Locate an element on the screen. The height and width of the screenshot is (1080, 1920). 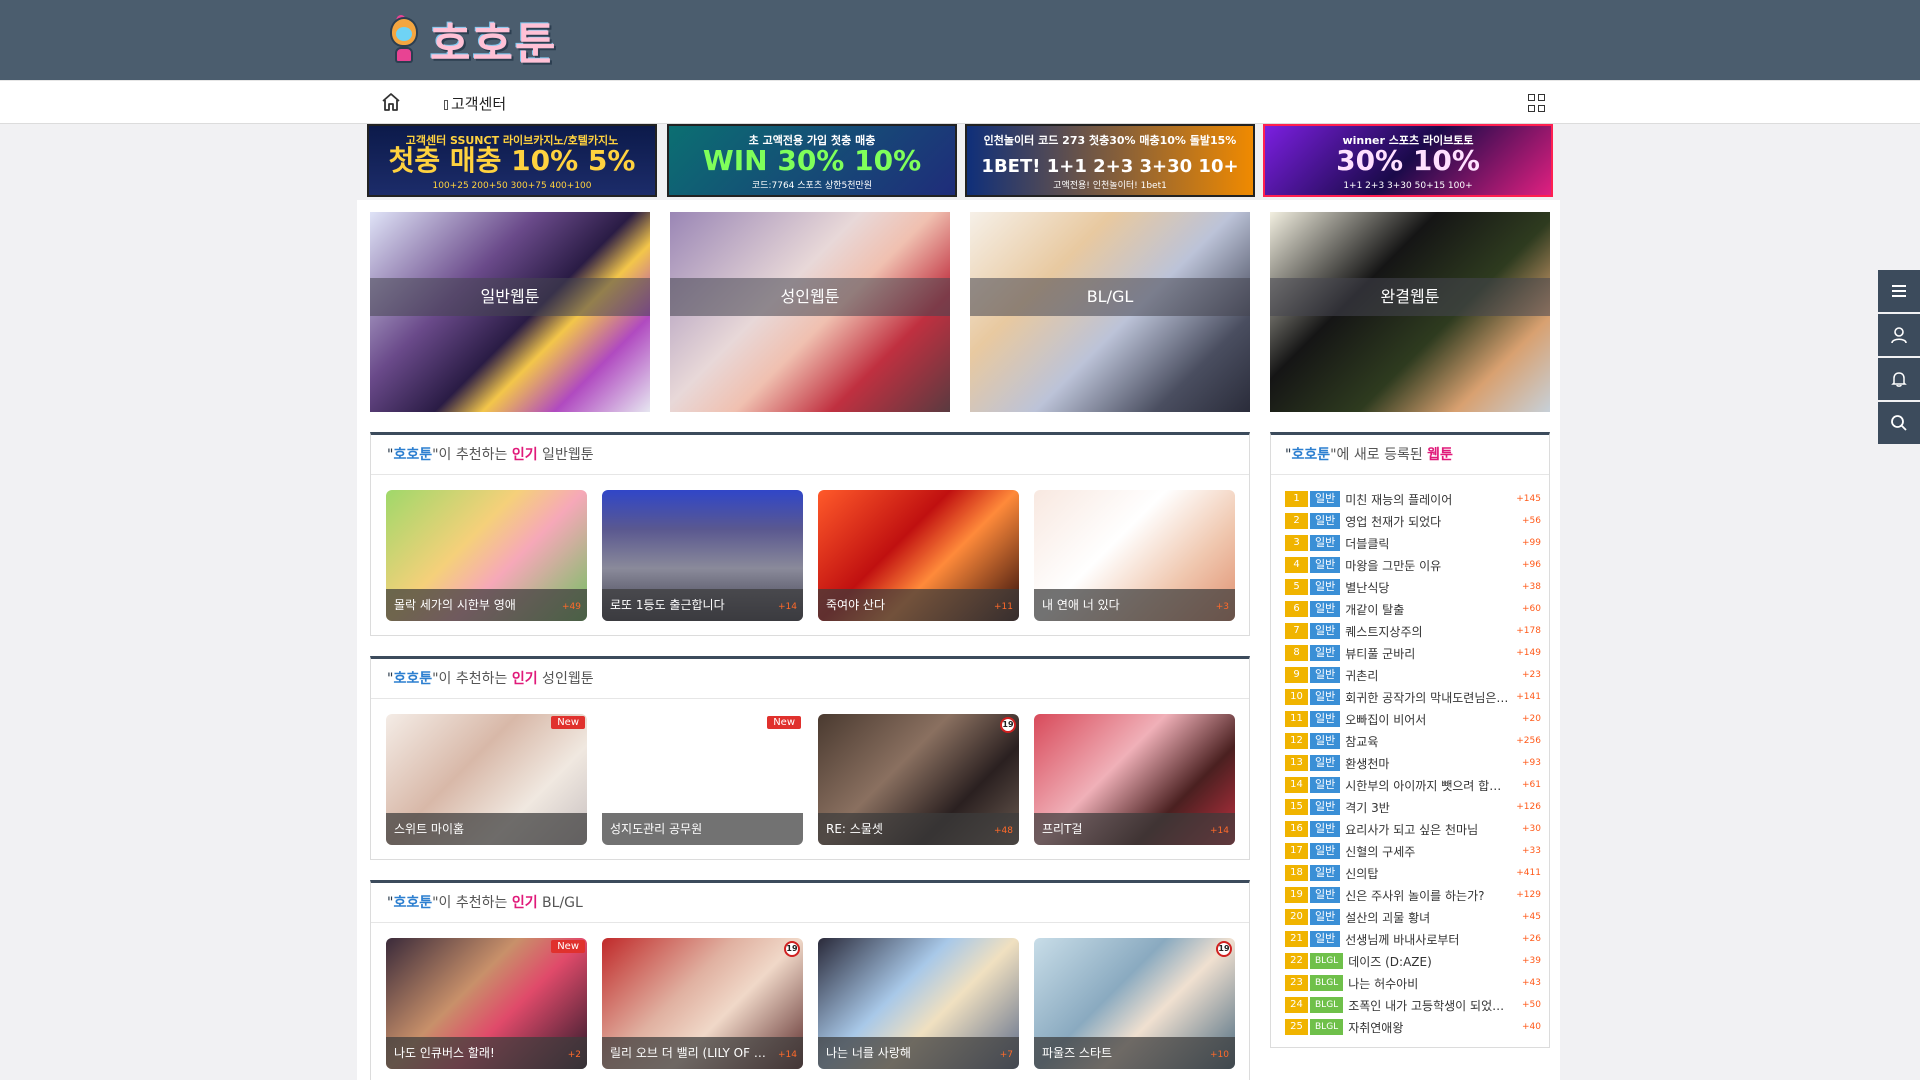
item-count: +149 is located at coordinates (1528, 653).